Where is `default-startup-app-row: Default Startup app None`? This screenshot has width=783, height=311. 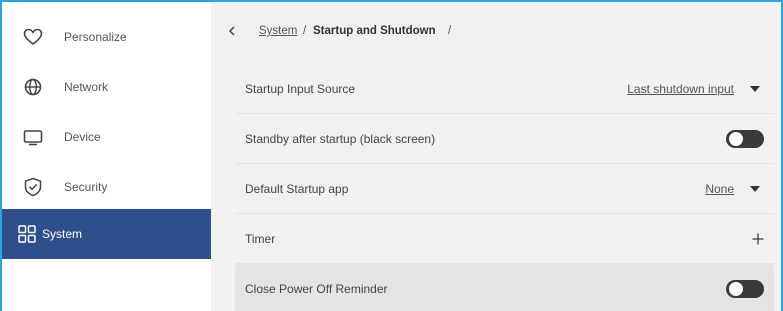 default-startup-app-row: Default Startup app None is located at coordinates (504, 189).